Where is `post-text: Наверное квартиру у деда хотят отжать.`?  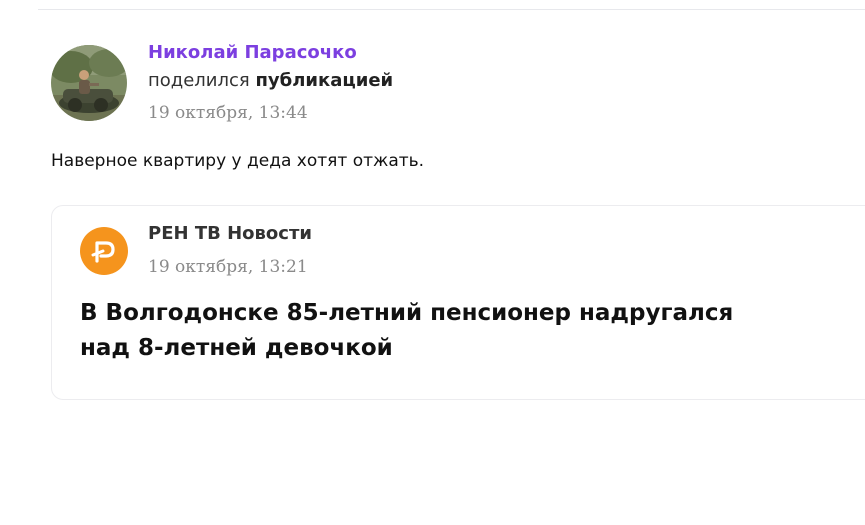
post-text: Наверное квартиру у деда хотят отжать. is located at coordinates (238, 161).